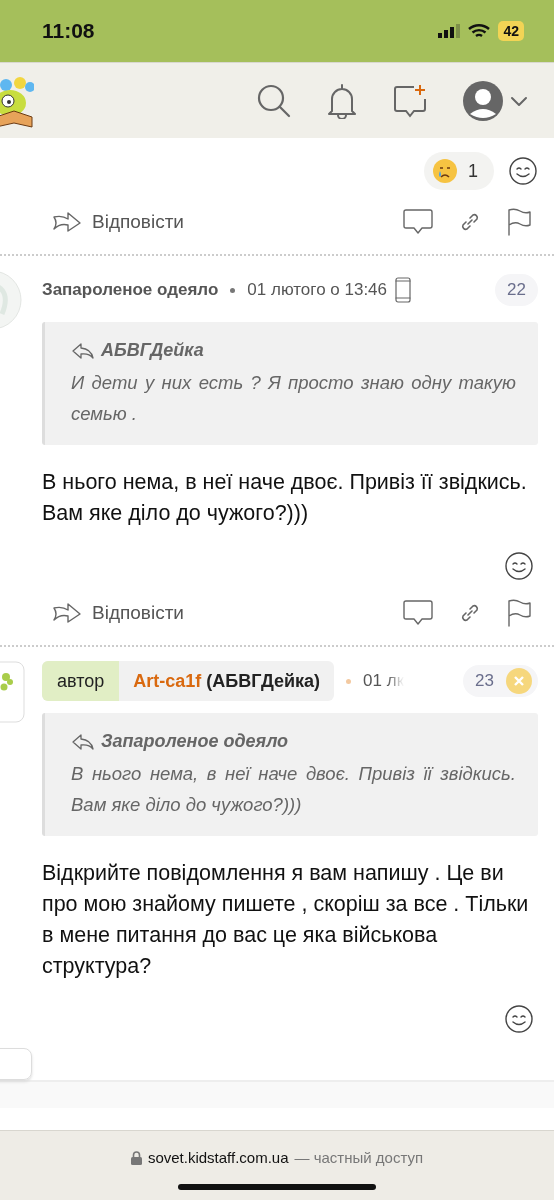 This screenshot has width=554, height=1200. Describe the element at coordinates (317, 290) in the screenshot. I see `post-date: 01 лютого о 13:46` at that location.